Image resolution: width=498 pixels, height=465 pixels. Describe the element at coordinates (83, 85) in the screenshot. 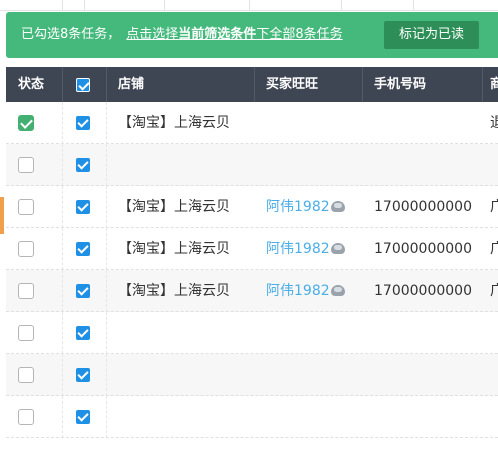

I see `select-all-checkbox` at that location.